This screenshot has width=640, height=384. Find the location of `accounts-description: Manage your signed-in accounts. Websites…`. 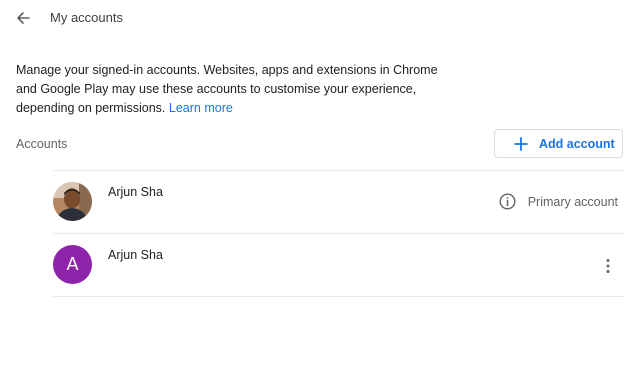

accounts-description: Manage your signed-in accounts. Websites… is located at coordinates (236, 89).